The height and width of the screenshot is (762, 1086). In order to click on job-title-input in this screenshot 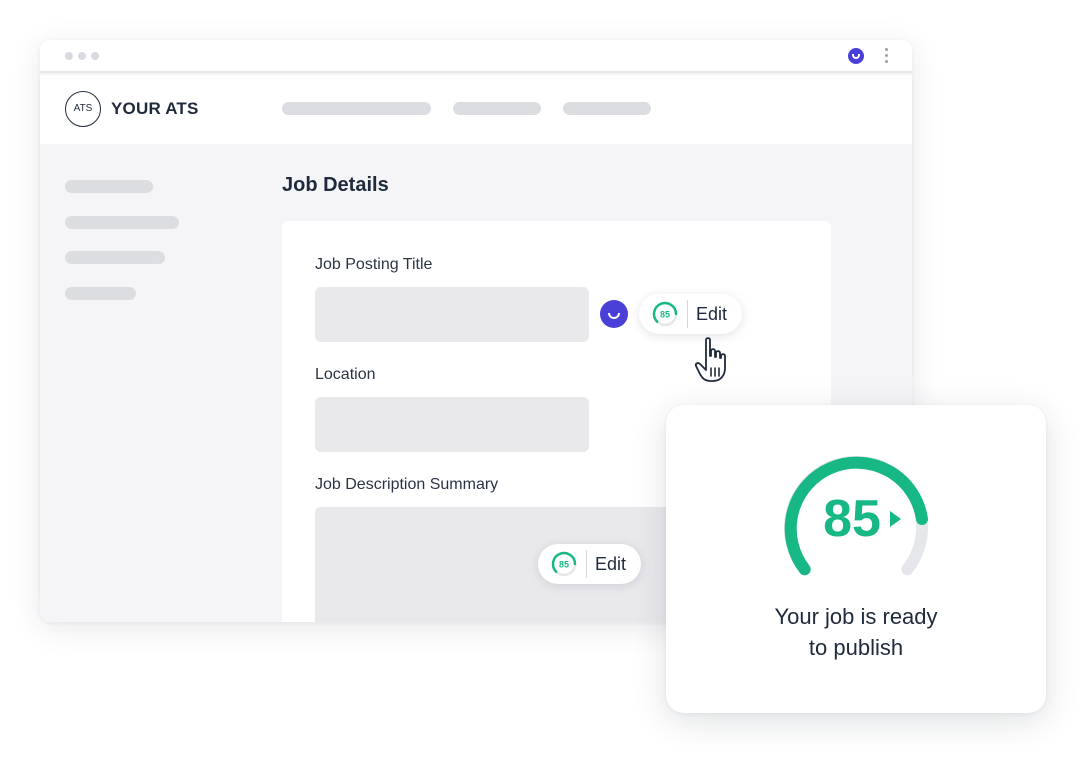, I will do `click(452, 314)`.